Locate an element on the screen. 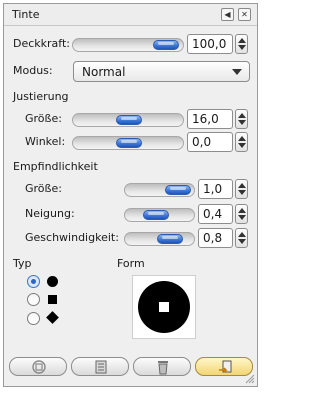 This screenshot has height=393, width=320. adjustment-angle-slider-knob is located at coordinates (129, 143).